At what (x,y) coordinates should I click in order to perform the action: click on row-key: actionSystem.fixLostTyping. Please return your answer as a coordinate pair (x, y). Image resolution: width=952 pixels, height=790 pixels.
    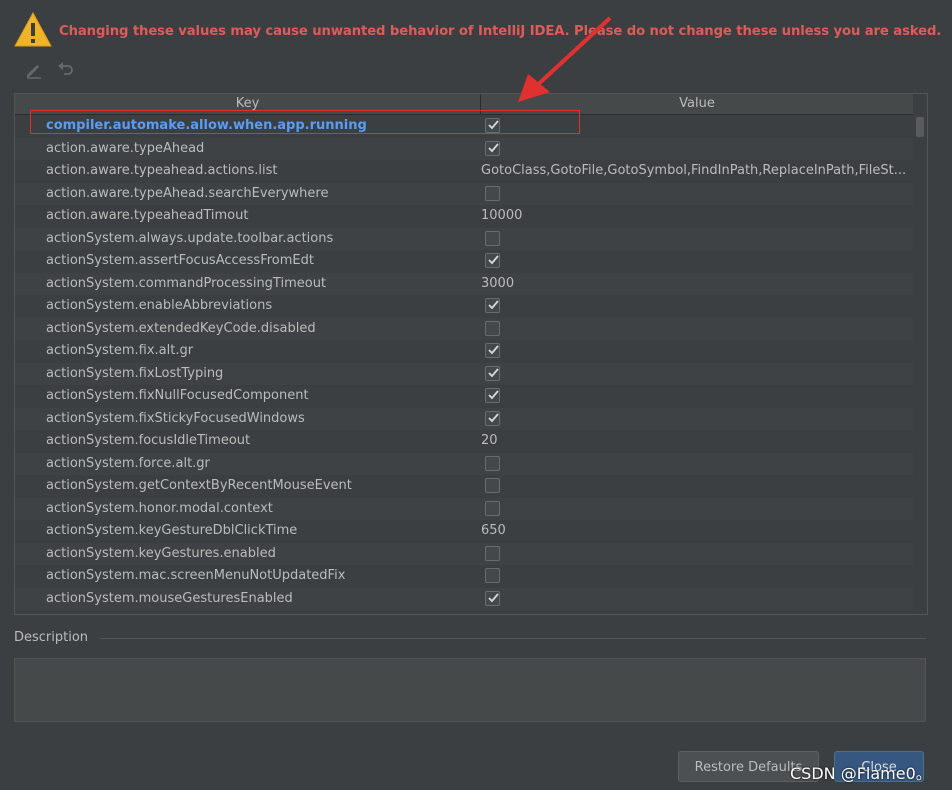
    Looking at the image, I should click on (135, 373).